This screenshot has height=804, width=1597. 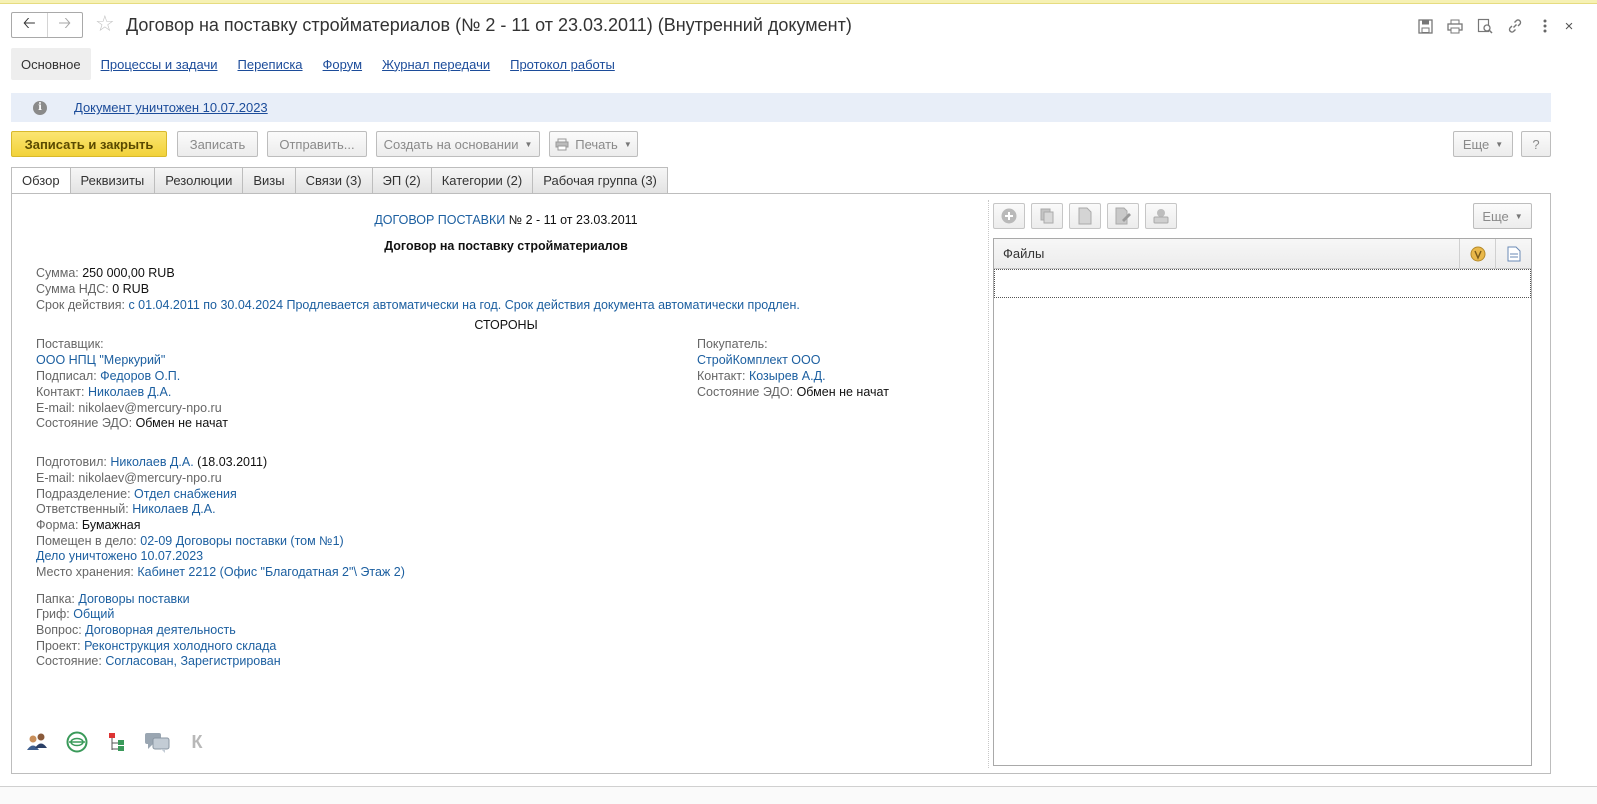 What do you see at coordinates (1477, 253) in the screenshot?
I see `signature-column-icon` at bounding box center [1477, 253].